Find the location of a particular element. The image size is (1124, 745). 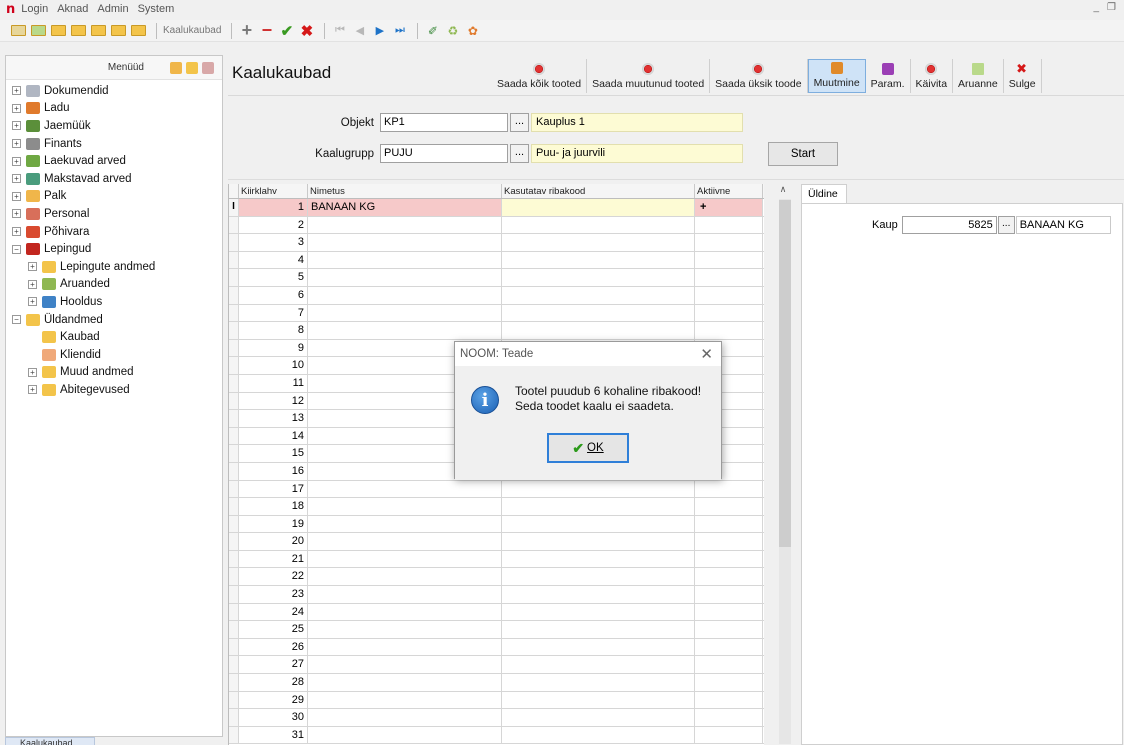

sidebar-item: + Makstavad arved is located at coordinates (114, 179).